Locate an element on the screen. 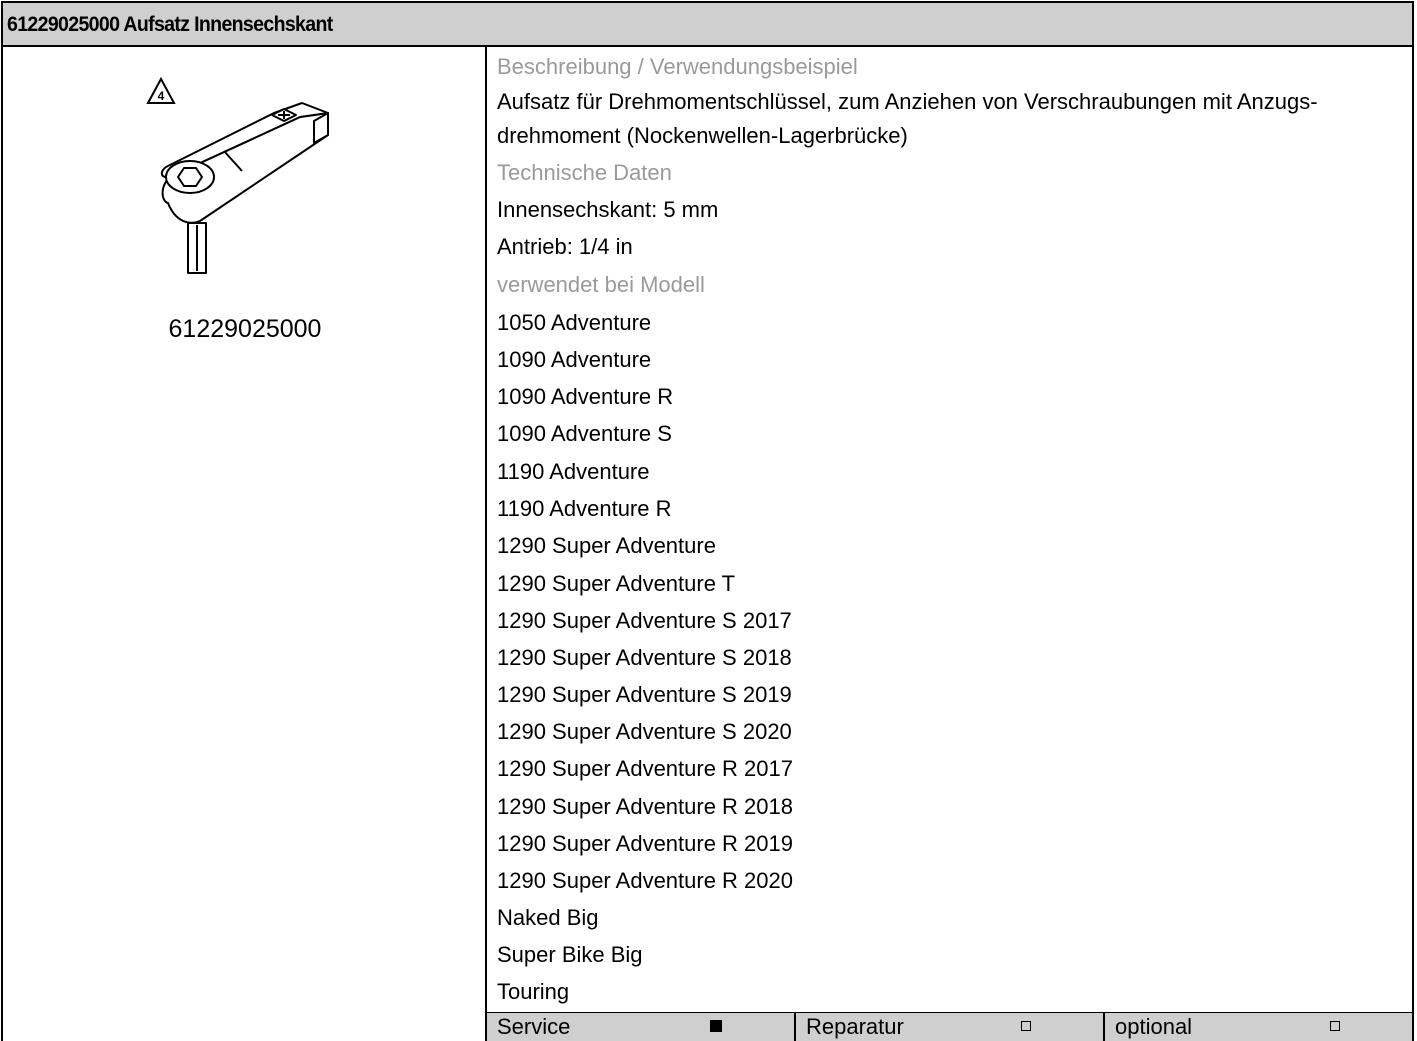 Image resolution: width=1417 pixels, height=1041 pixels. optional-label: optional is located at coordinates (1154, 1026).